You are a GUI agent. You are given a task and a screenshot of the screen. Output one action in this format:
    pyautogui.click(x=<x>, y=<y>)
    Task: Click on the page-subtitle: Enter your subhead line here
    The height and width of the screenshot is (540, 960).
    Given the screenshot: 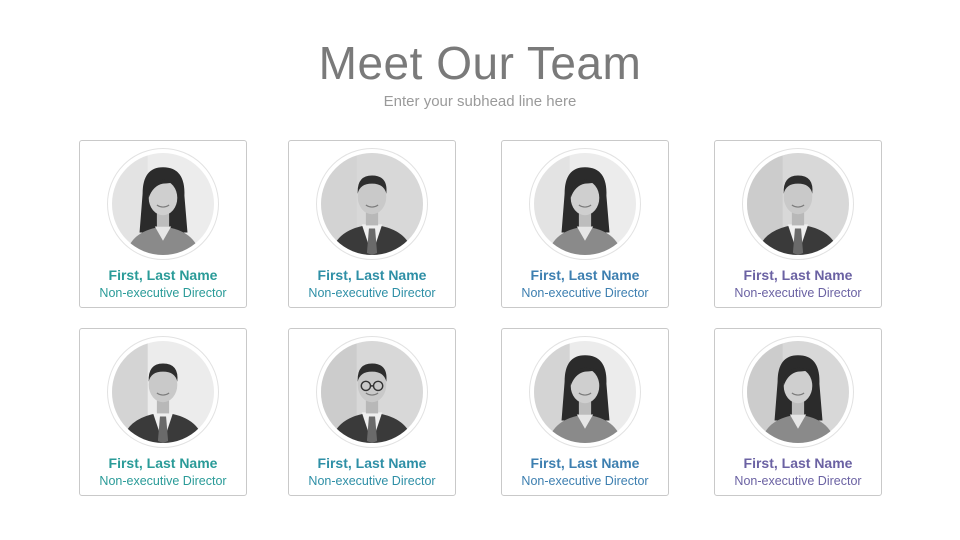 What is the action you would take?
    pyautogui.click(x=480, y=101)
    